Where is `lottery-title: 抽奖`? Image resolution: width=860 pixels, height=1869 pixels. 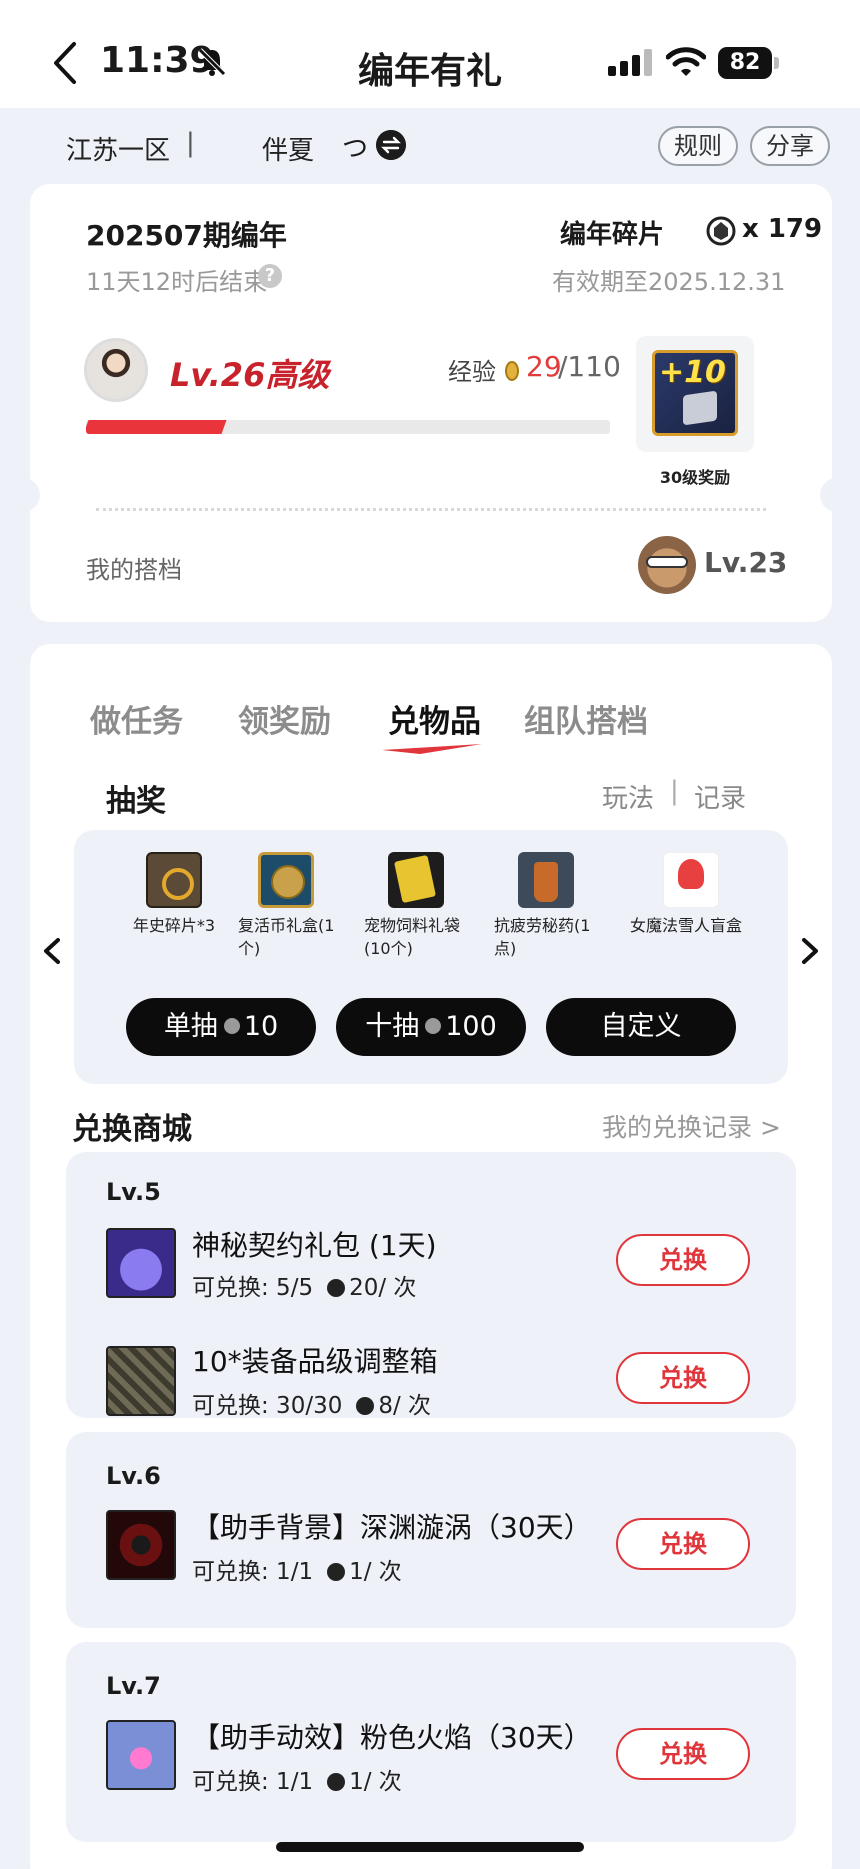 lottery-title: 抽奖 is located at coordinates (136, 801).